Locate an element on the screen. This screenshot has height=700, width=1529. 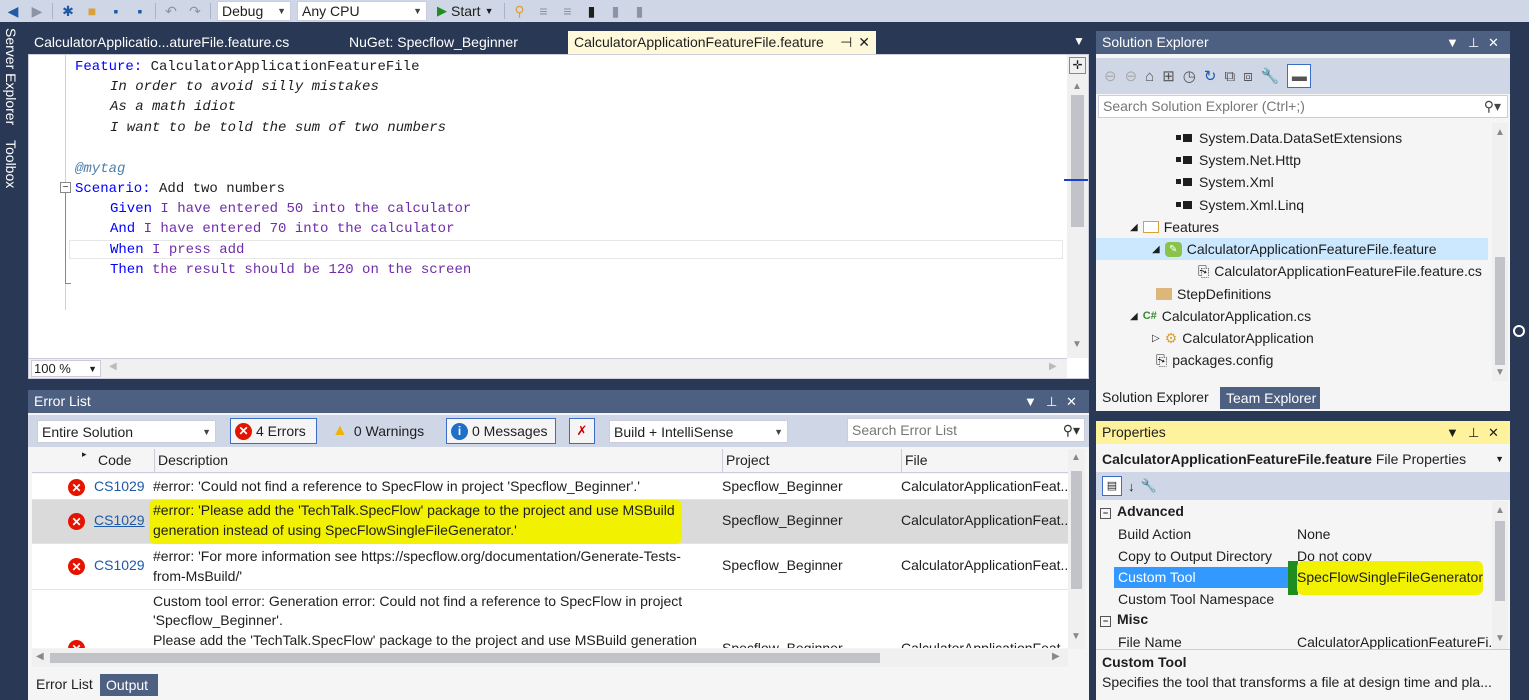
solution-config-select: Debug ▼ is located at coordinates (254, 11).